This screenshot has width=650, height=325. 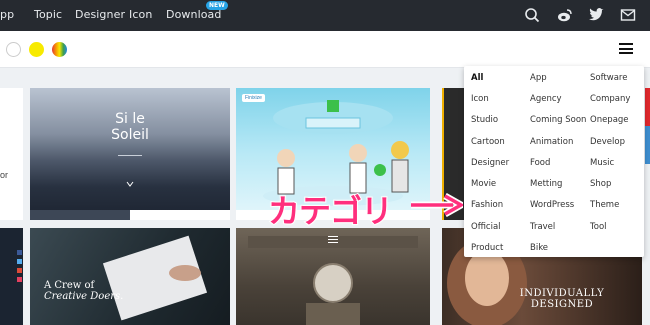 What do you see at coordinates (538, 78) in the screenshot?
I see `category-app: App` at bounding box center [538, 78].